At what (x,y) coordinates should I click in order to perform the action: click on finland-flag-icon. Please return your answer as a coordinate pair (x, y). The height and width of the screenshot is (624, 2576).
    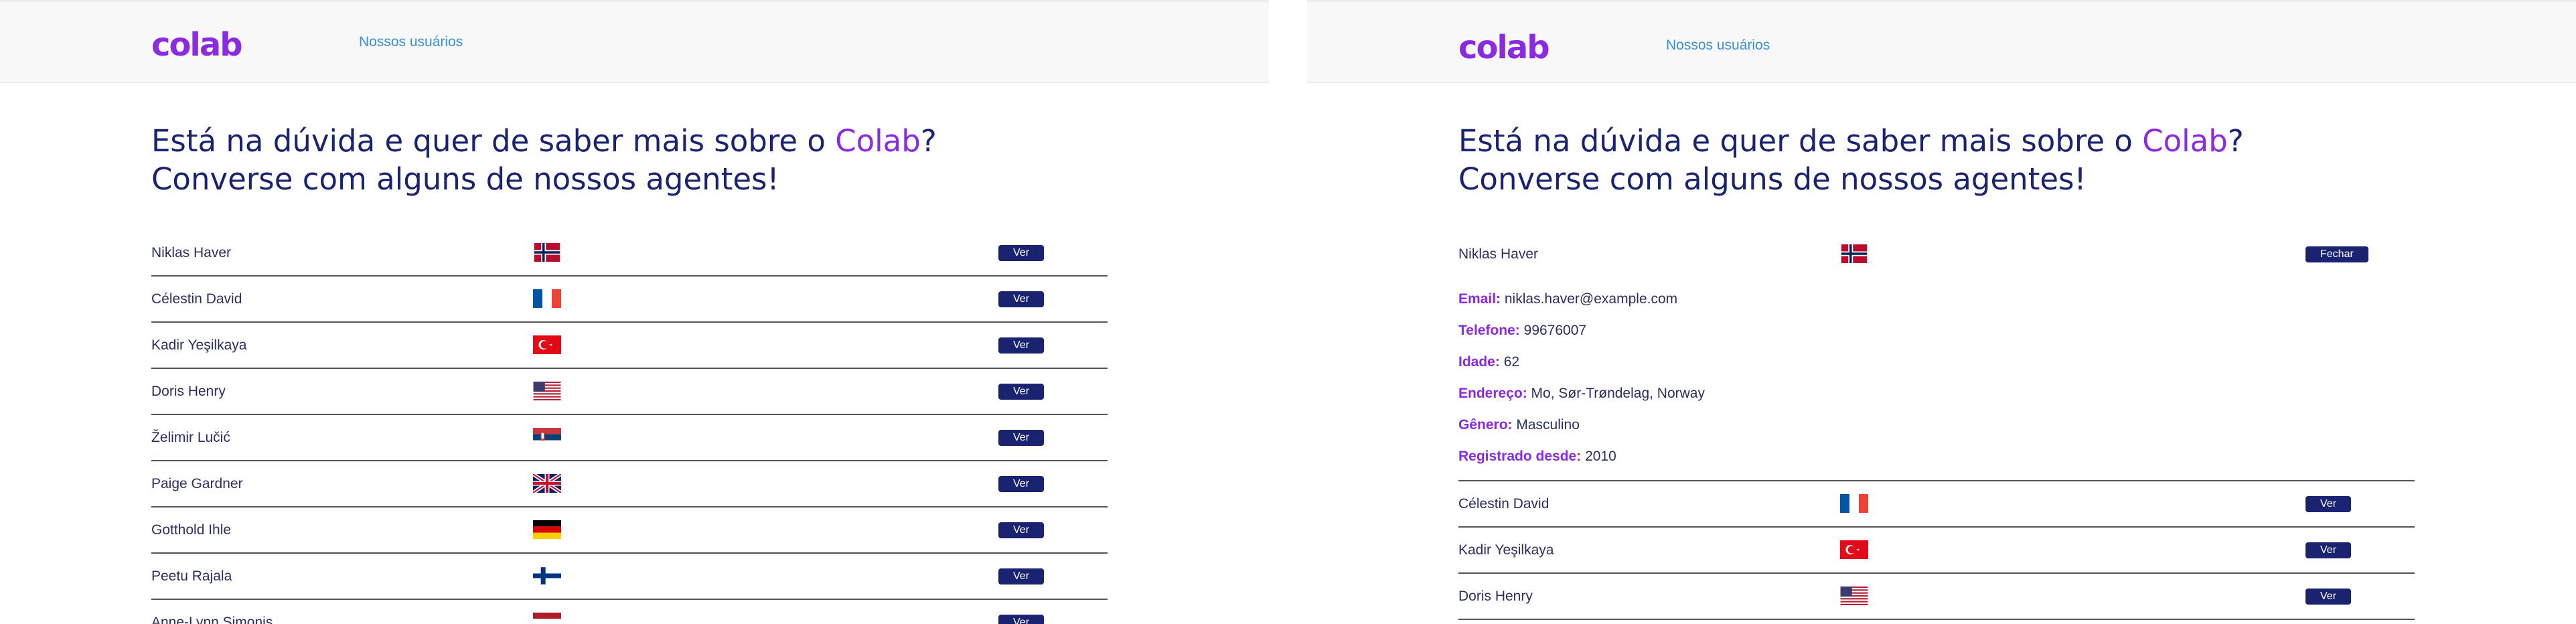
    Looking at the image, I should click on (547, 575).